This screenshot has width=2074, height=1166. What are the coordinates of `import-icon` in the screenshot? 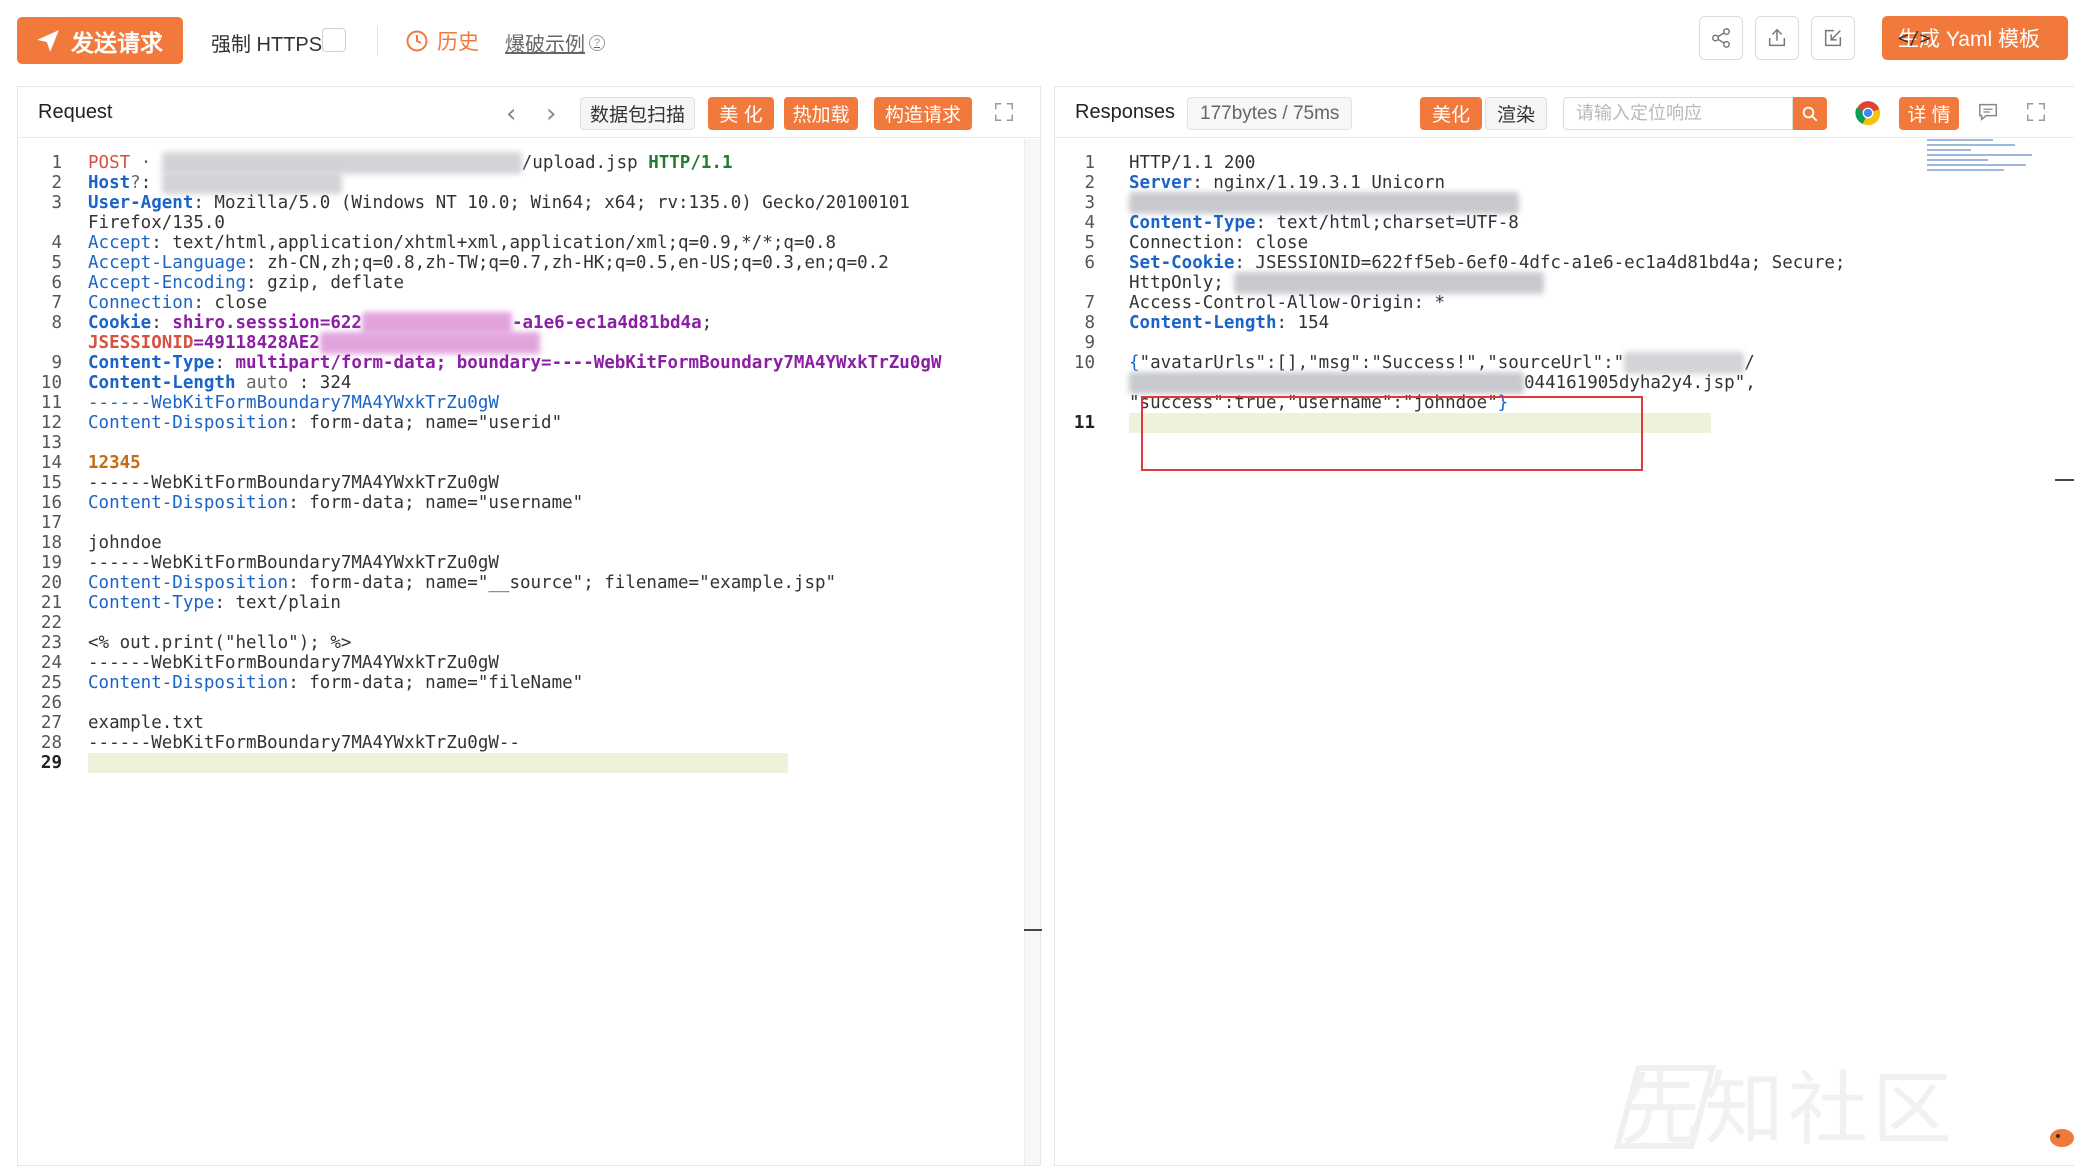 It's located at (1833, 38).